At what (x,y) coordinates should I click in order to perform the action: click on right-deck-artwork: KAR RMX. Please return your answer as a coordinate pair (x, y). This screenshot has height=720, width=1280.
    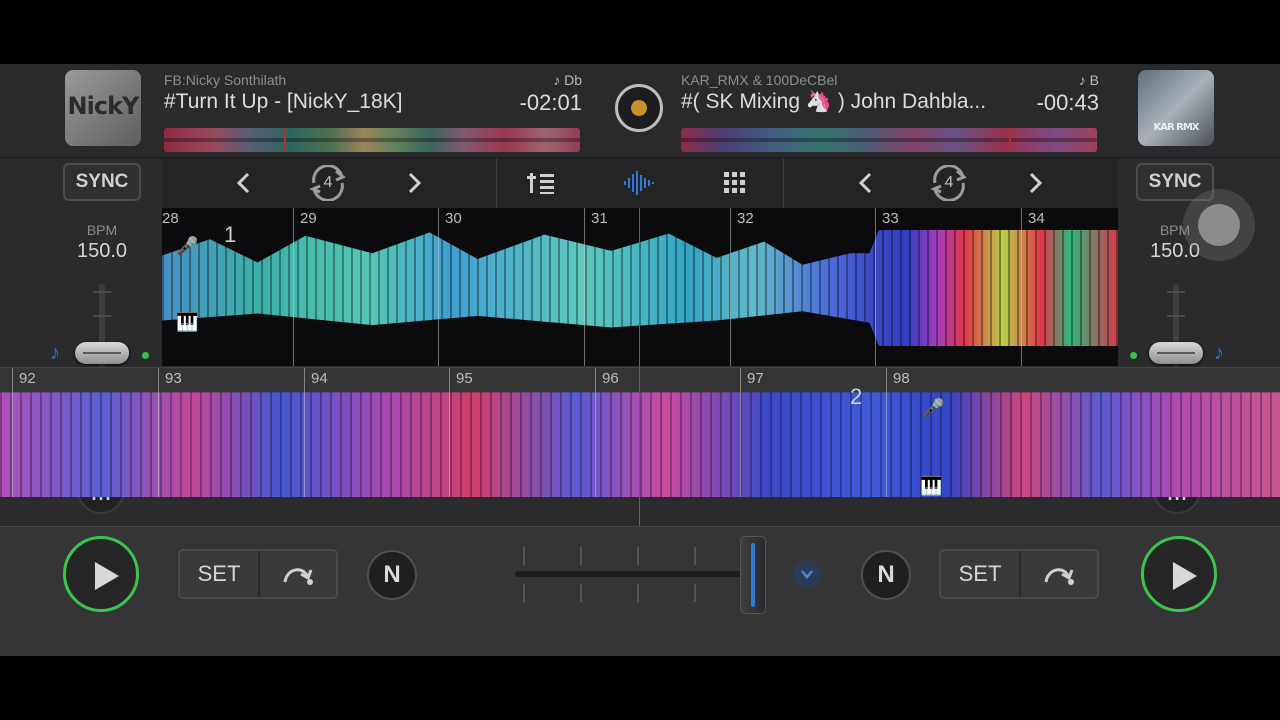
    Looking at the image, I should click on (1176, 108).